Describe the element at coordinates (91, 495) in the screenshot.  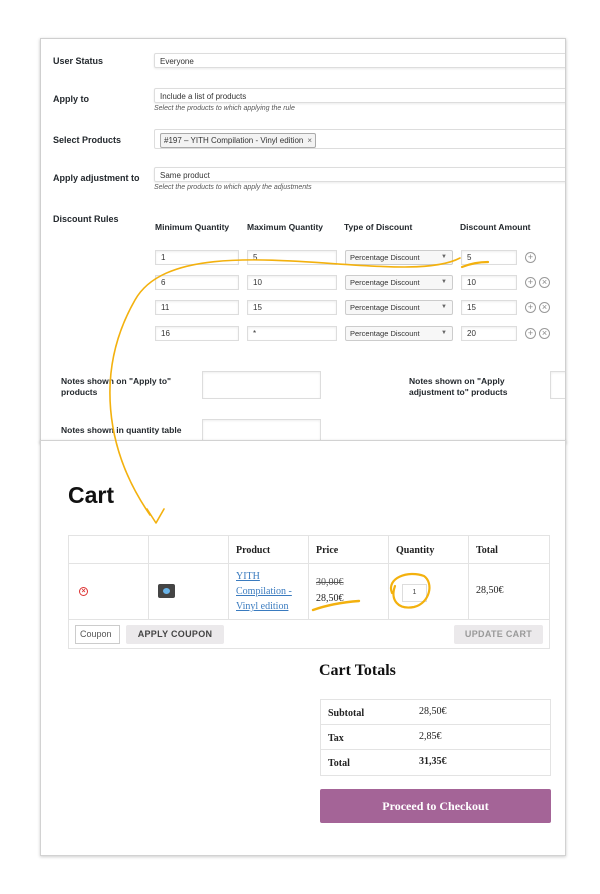
I see `cart-title: Cart` at that location.